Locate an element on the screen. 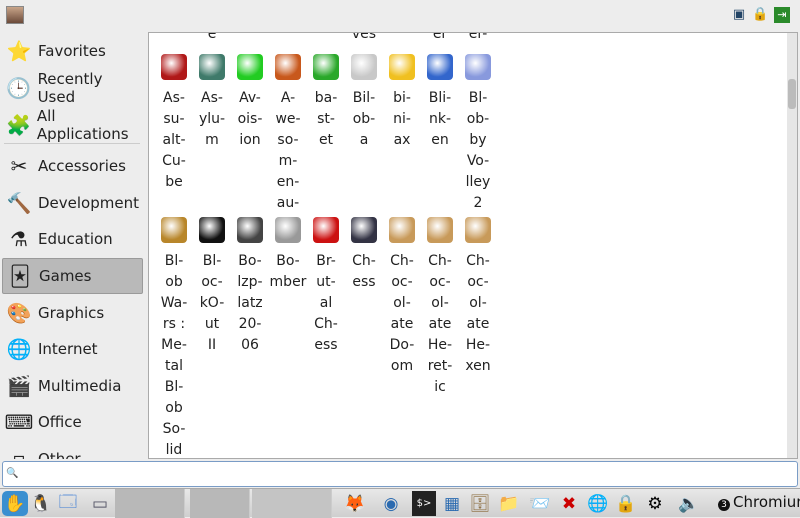 This screenshot has height=518, width=800. app-label-line: al is located at coordinates (326, 303).